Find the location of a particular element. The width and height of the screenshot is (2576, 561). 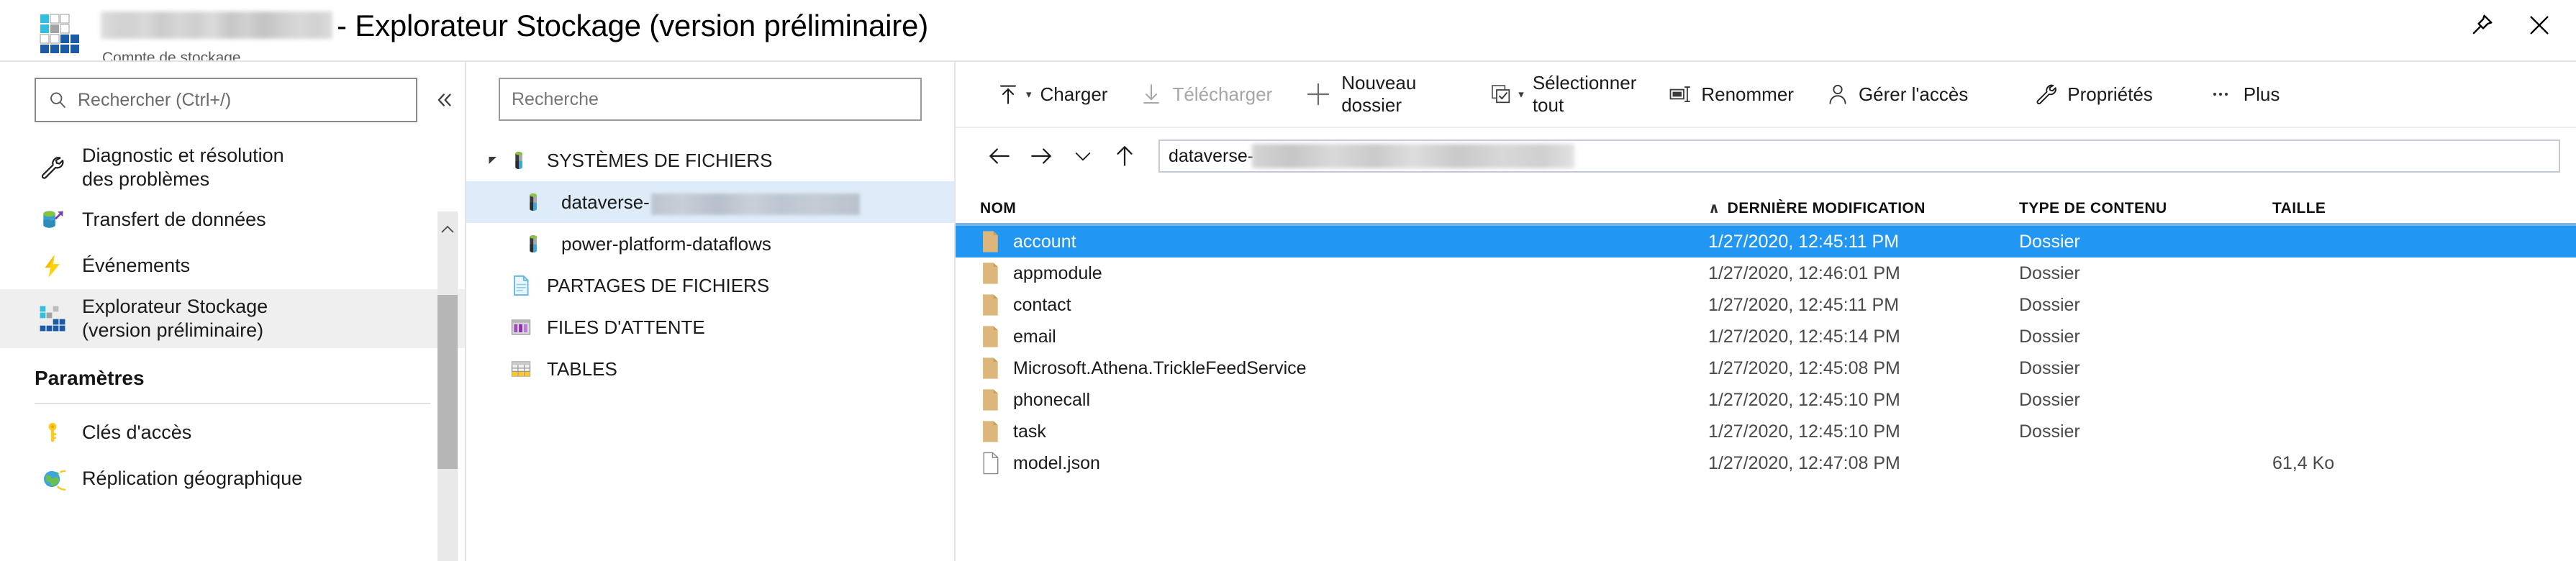

file-name: phonecall is located at coordinates (1052, 400).